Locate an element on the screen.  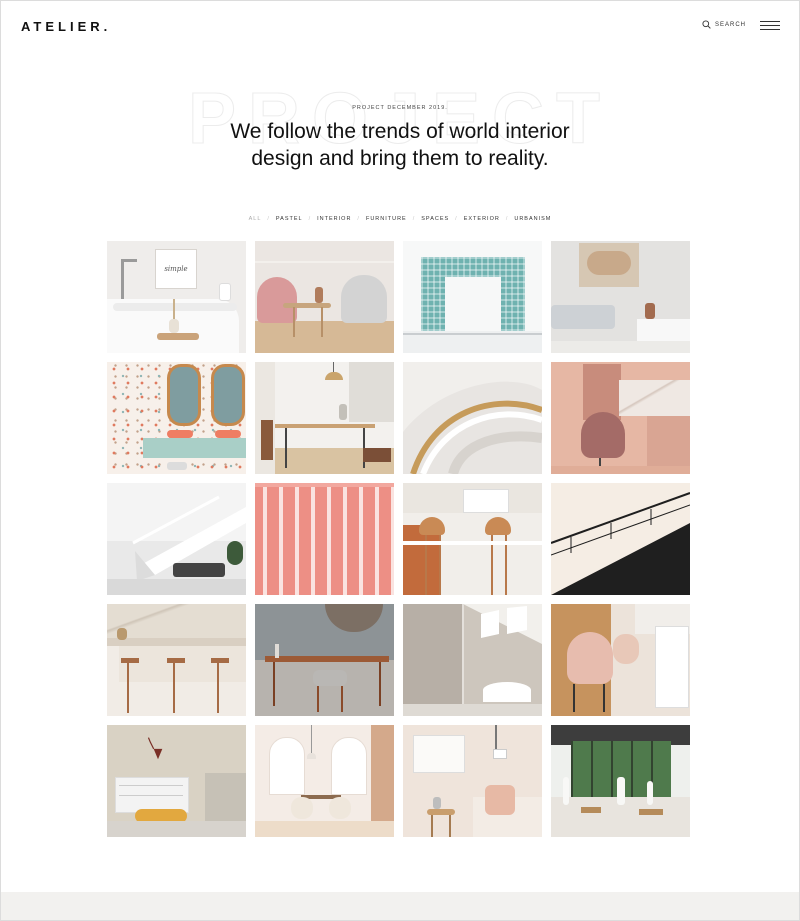
filter-exterior: EXTERIOR is located at coordinates (482, 219).